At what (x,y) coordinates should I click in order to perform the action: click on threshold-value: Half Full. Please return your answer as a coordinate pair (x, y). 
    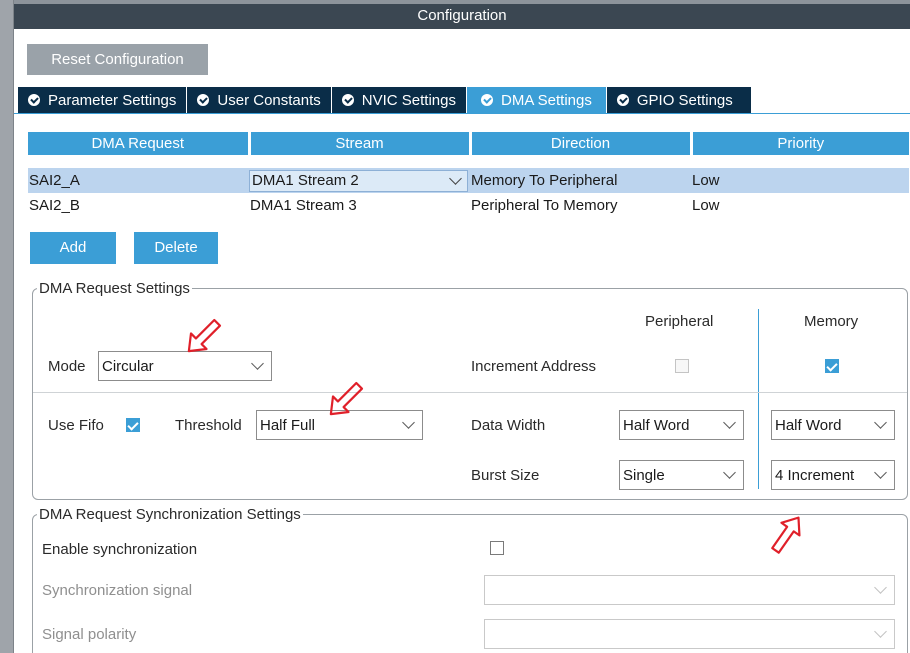
    Looking at the image, I should click on (288, 425).